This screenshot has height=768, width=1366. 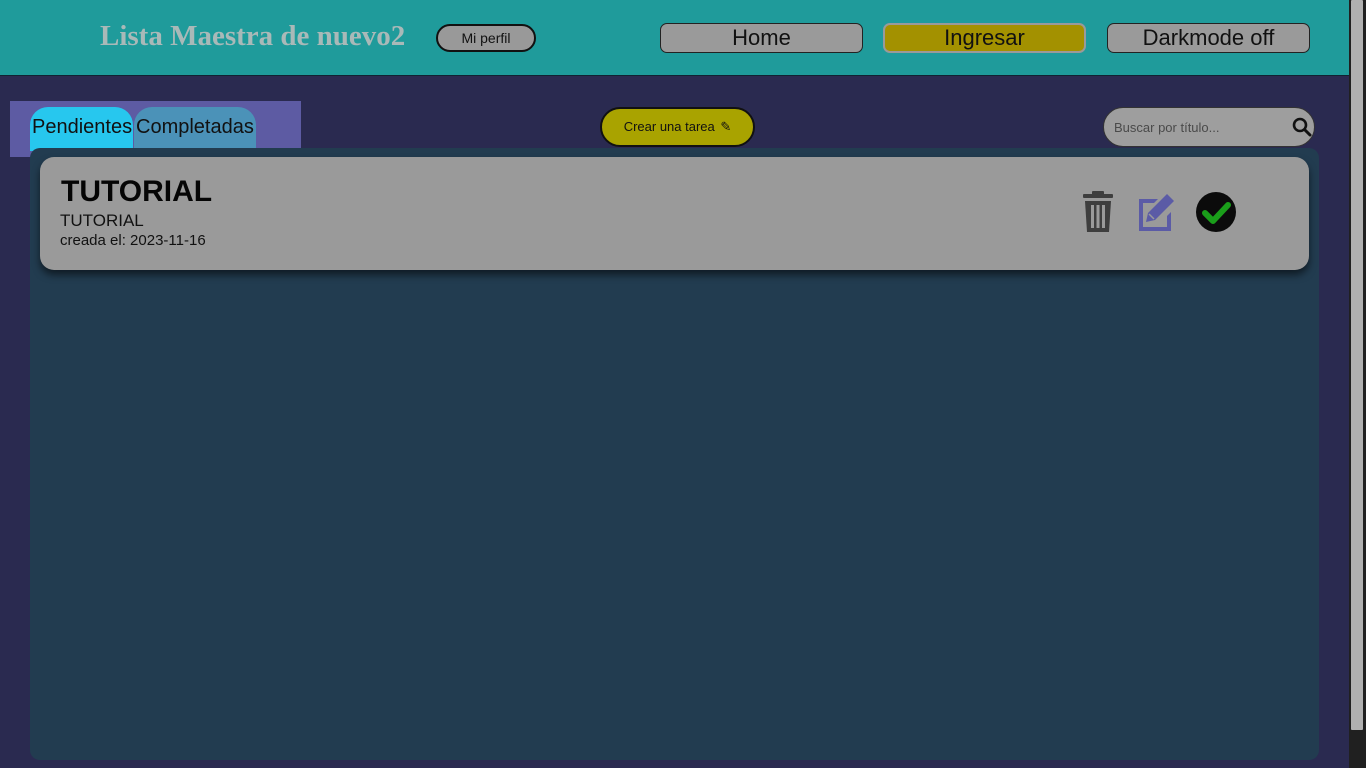 I want to click on check-circle-icon, so click(x=1216, y=212).